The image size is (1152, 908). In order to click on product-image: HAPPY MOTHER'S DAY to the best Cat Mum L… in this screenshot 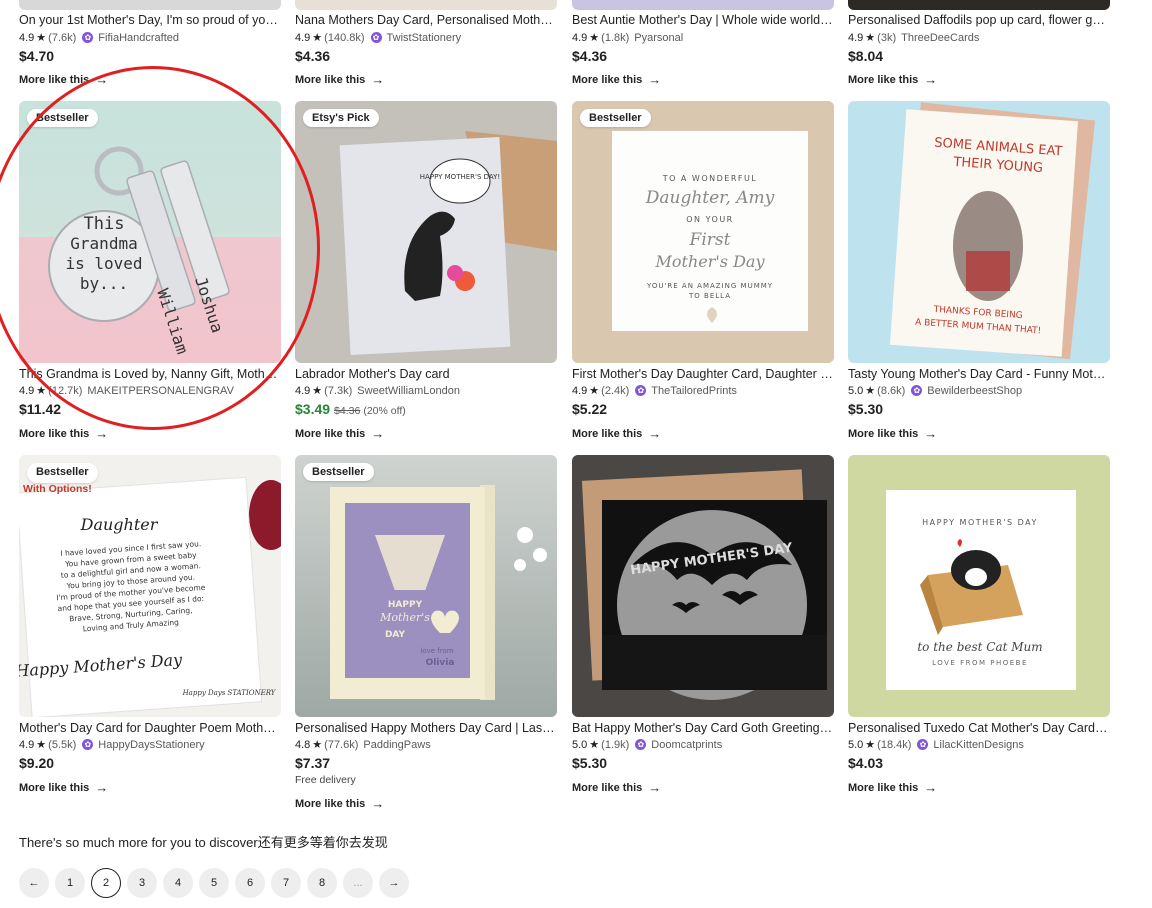, I will do `click(979, 586)`.